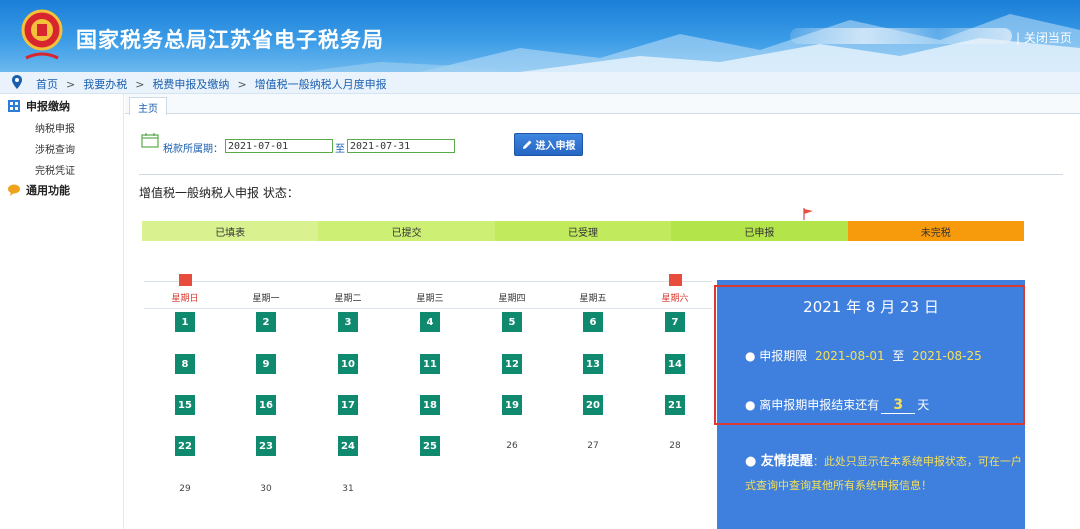  I want to click on section-divider, so click(601, 174).